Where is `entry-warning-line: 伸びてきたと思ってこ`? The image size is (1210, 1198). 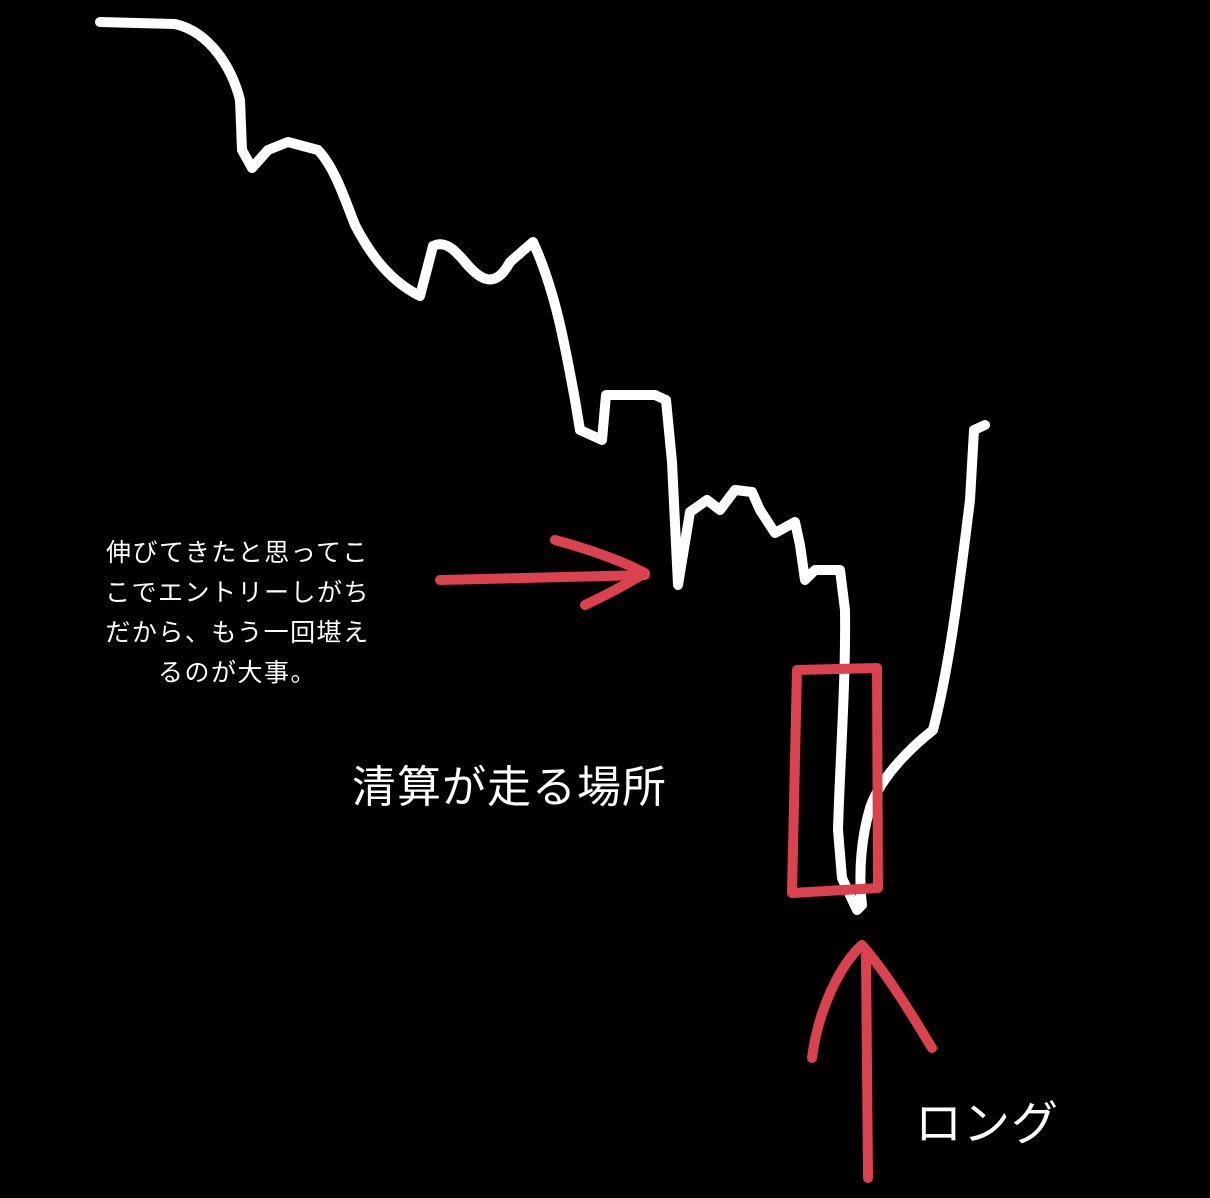 entry-warning-line: 伸びてきたと思ってこ is located at coordinates (237, 552).